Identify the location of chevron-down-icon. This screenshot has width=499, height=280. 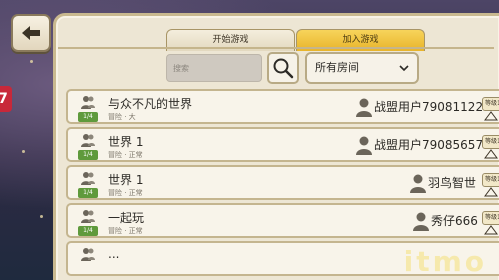
(404, 68).